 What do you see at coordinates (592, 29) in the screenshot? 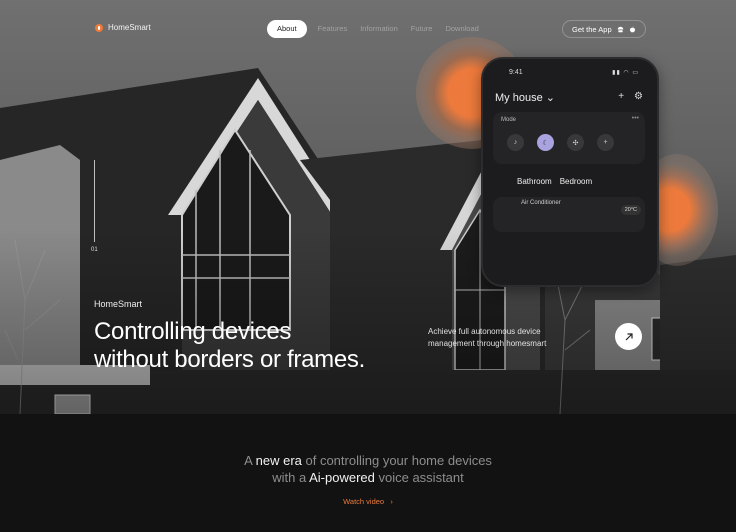
I see `get-app-label: Get the App` at bounding box center [592, 29].